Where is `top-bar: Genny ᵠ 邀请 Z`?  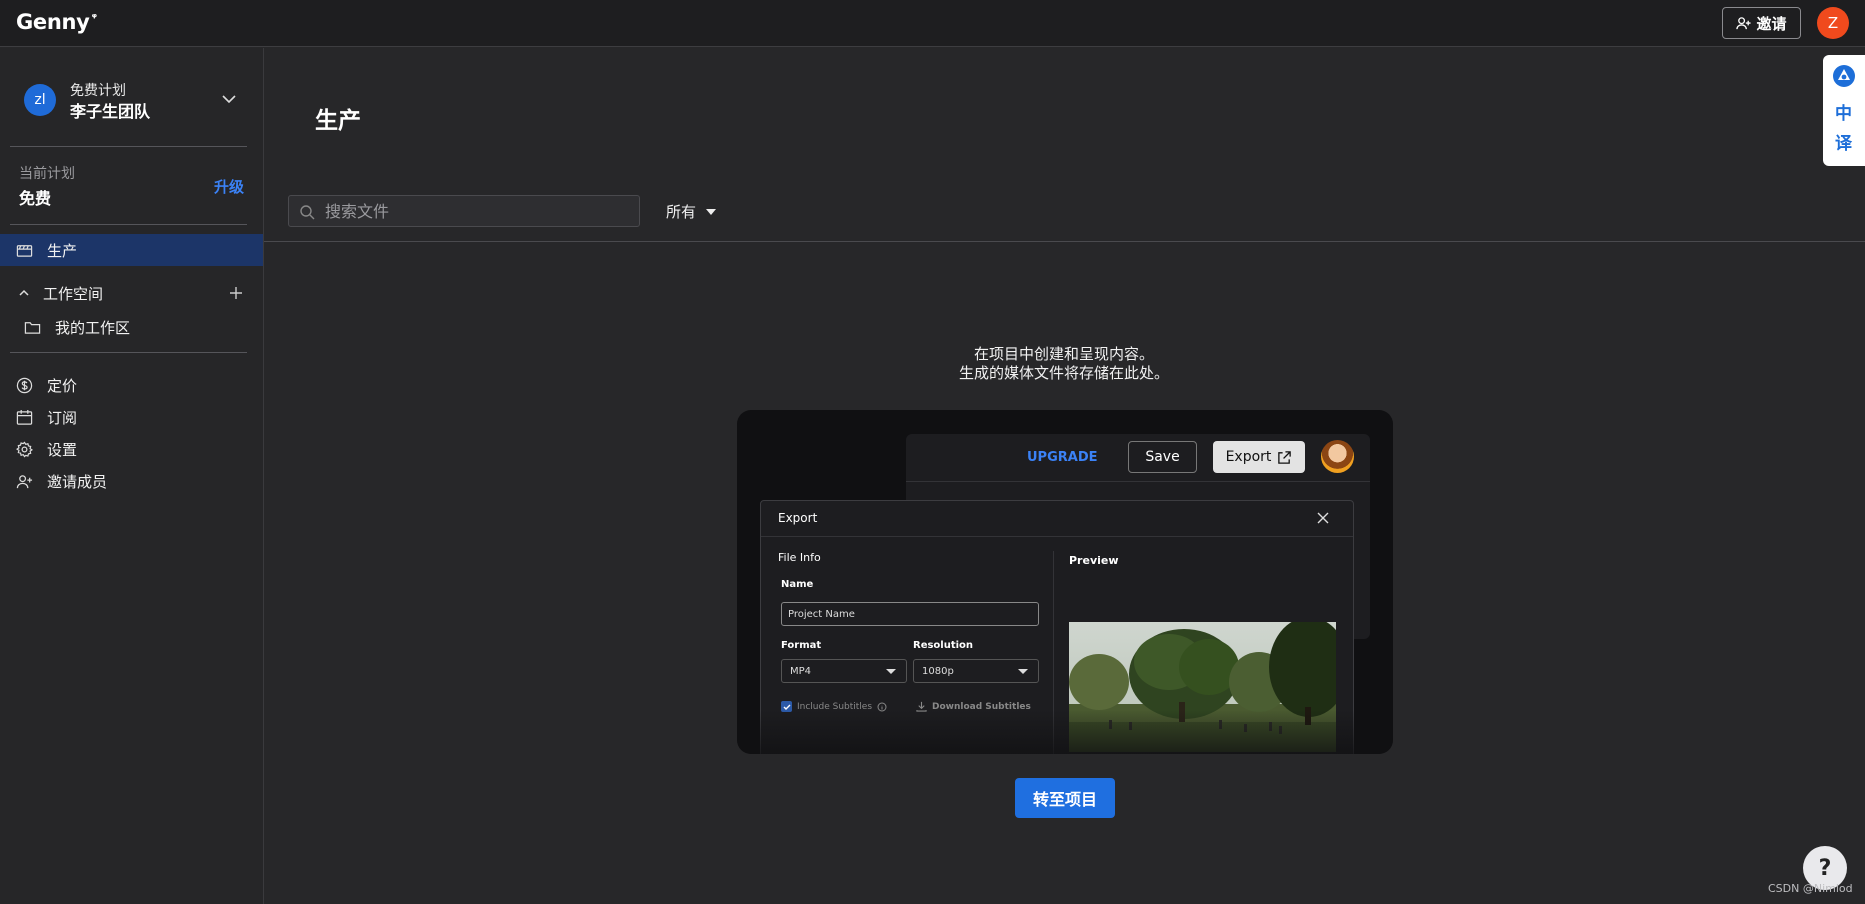 top-bar: Genny ᵠ 邀请 Z is located at coordinates (932, 23).